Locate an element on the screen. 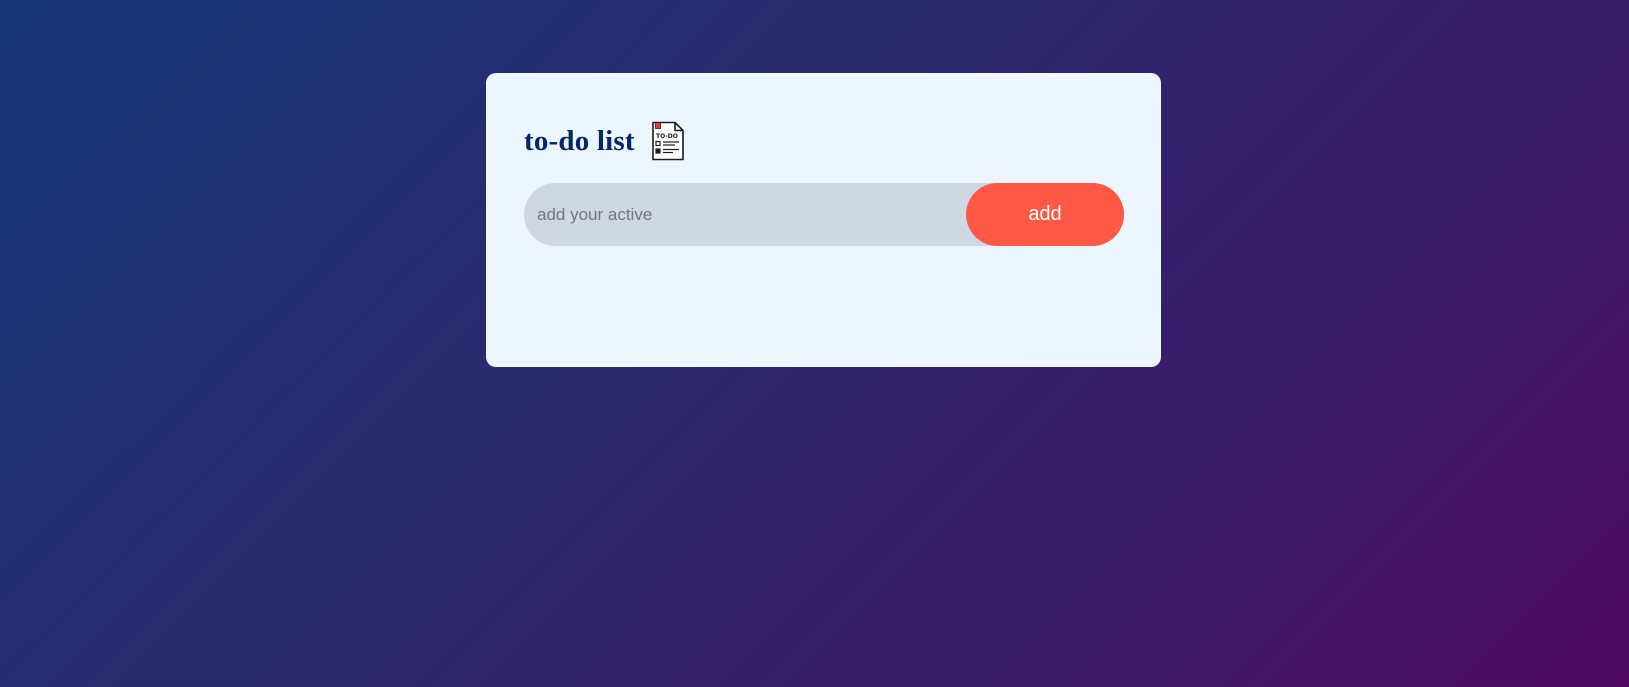  task-input is located at coordinates (751, 214).